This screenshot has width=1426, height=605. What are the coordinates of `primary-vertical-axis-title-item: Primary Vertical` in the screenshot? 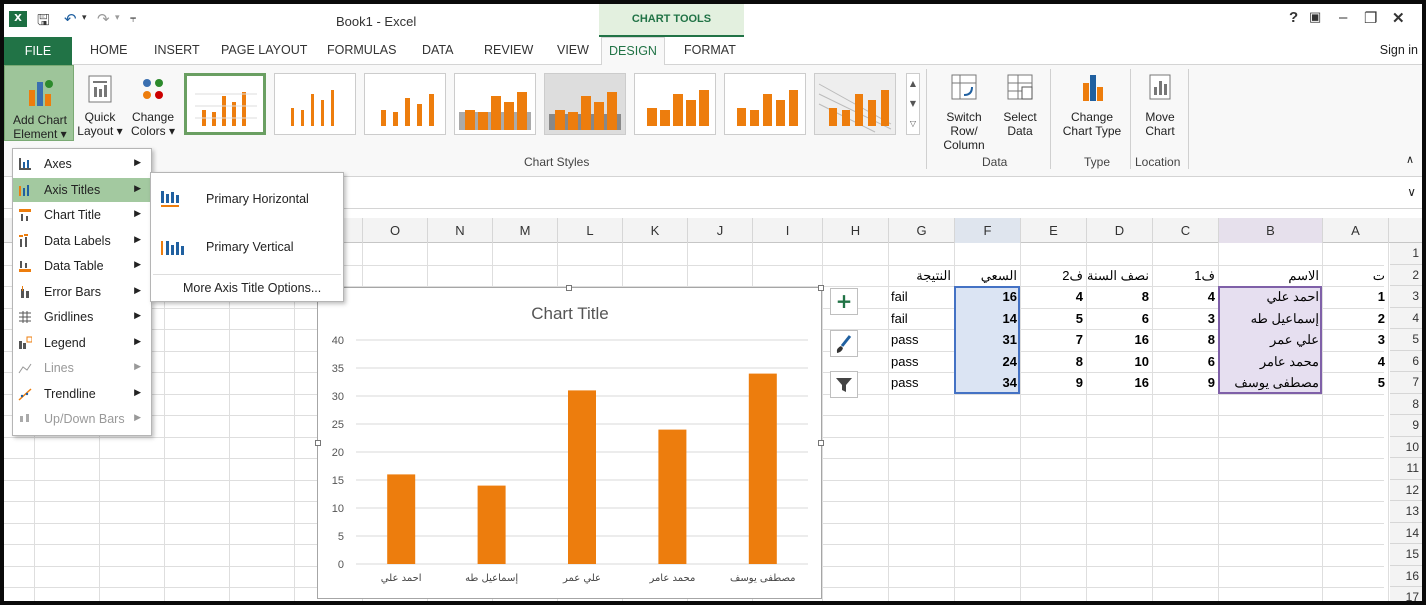 It's located at (247, 247).